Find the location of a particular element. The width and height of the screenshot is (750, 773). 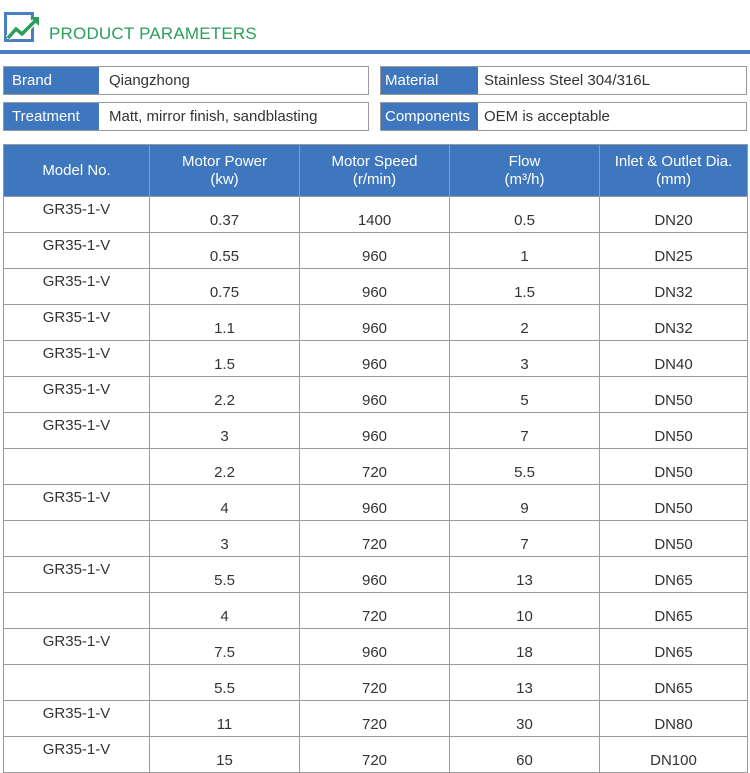

table-row: GR35-1-V 5.5 960 13 DN65 is located at coordinates (375, 574).